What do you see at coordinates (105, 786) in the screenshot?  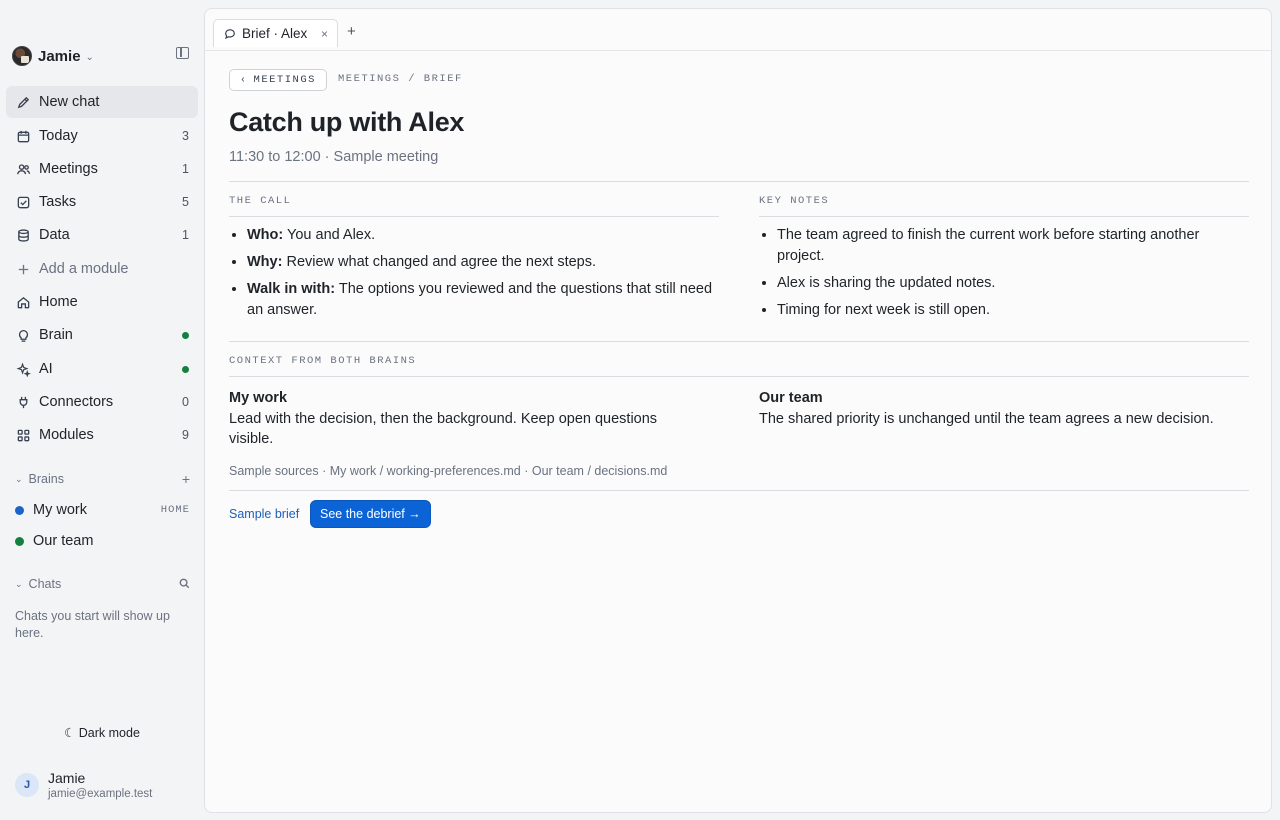 I see `user-card: J Jamie jamie@example.test` at bounding box center [105, 786].